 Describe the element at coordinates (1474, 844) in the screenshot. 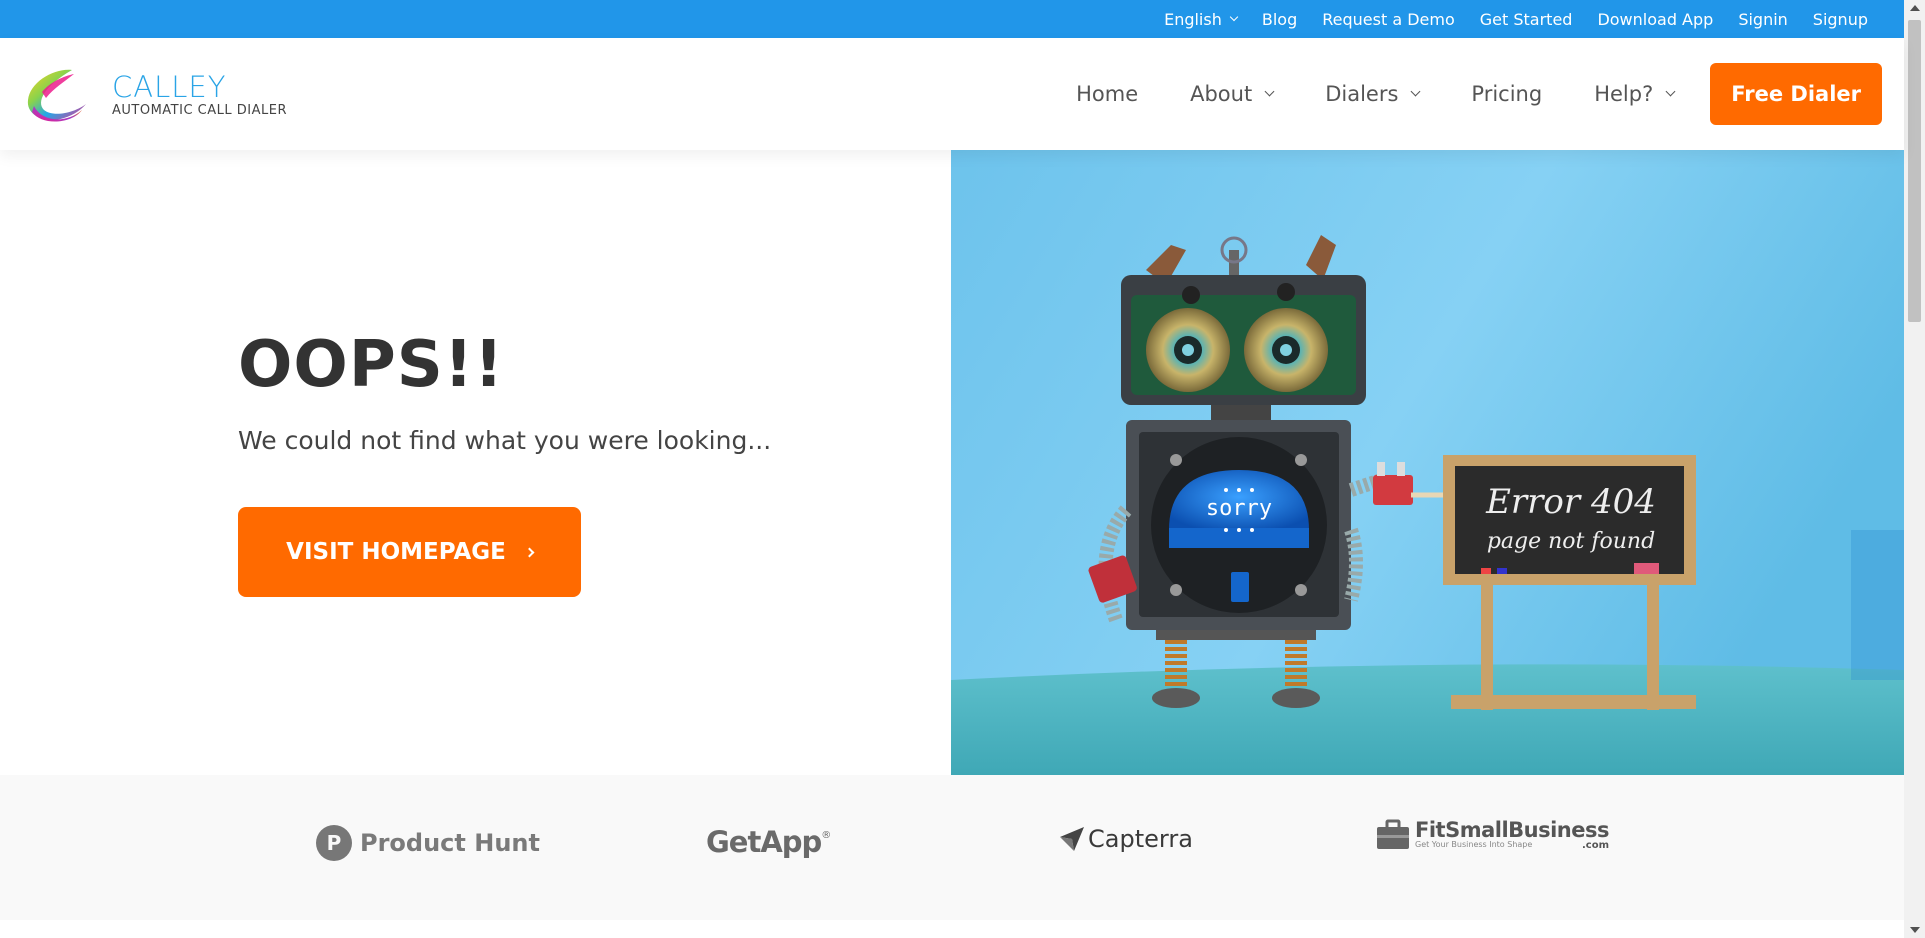

I see `fitsmallbusiness-tagline: Get Your Business Into Shape` at that location.